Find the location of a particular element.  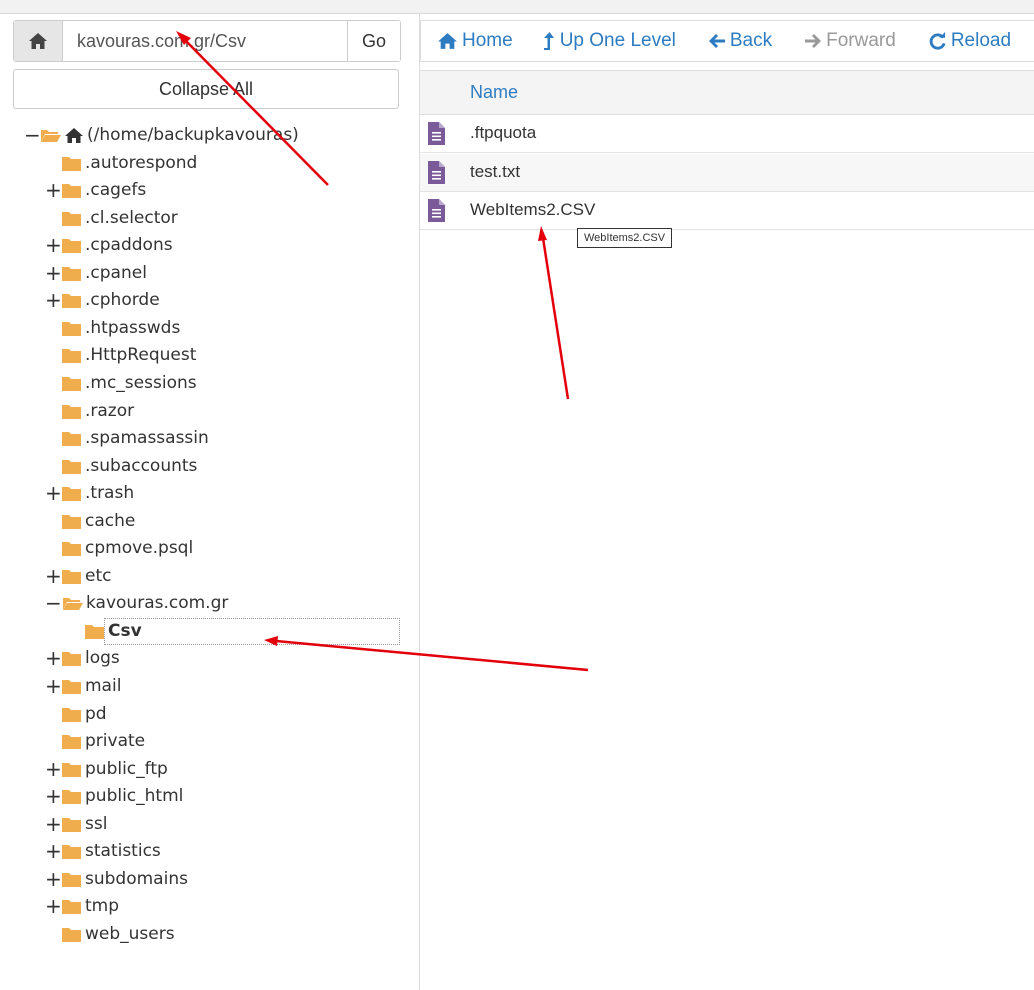

tree-item: + tmp is located at coordinates (82, 906).